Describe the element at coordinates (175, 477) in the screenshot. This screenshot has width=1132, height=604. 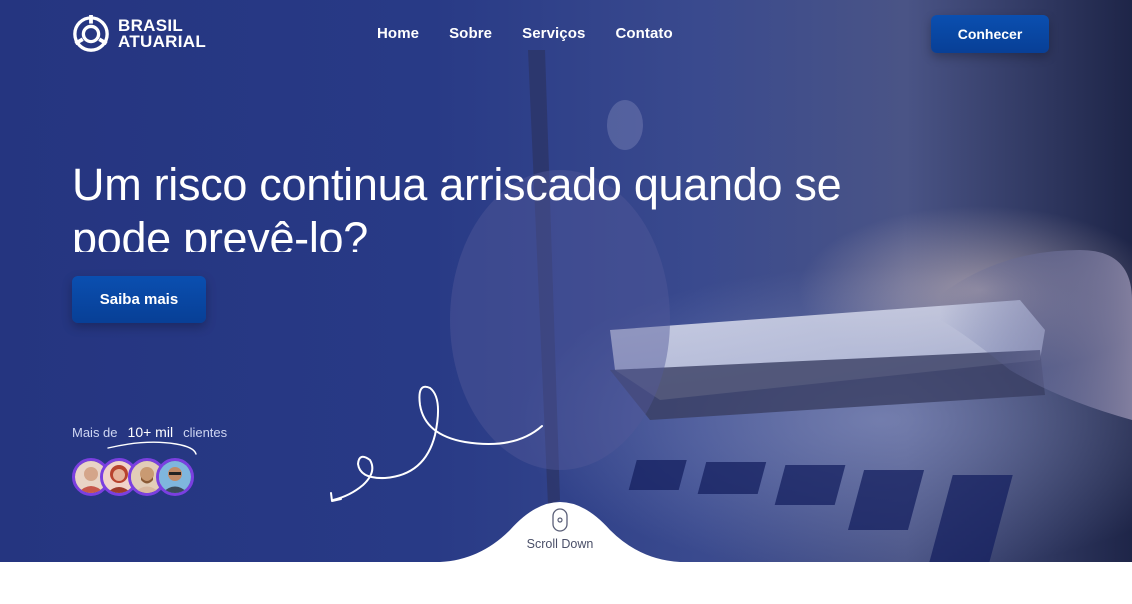
I see `avatar` at that location.